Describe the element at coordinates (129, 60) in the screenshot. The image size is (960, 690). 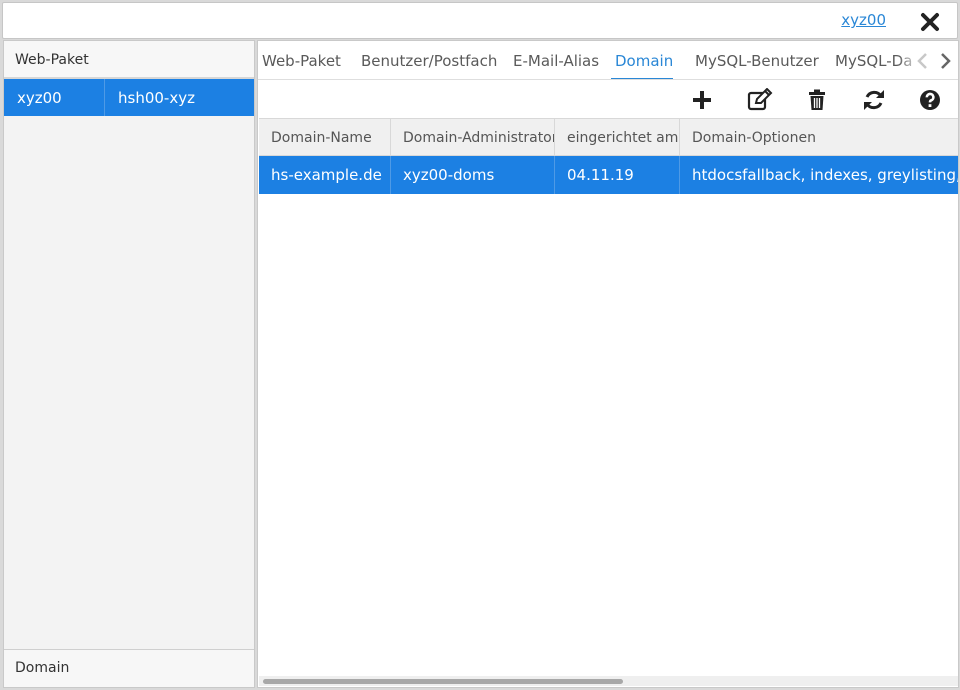
I see `left-panel-title: Web-Paket` at that location.